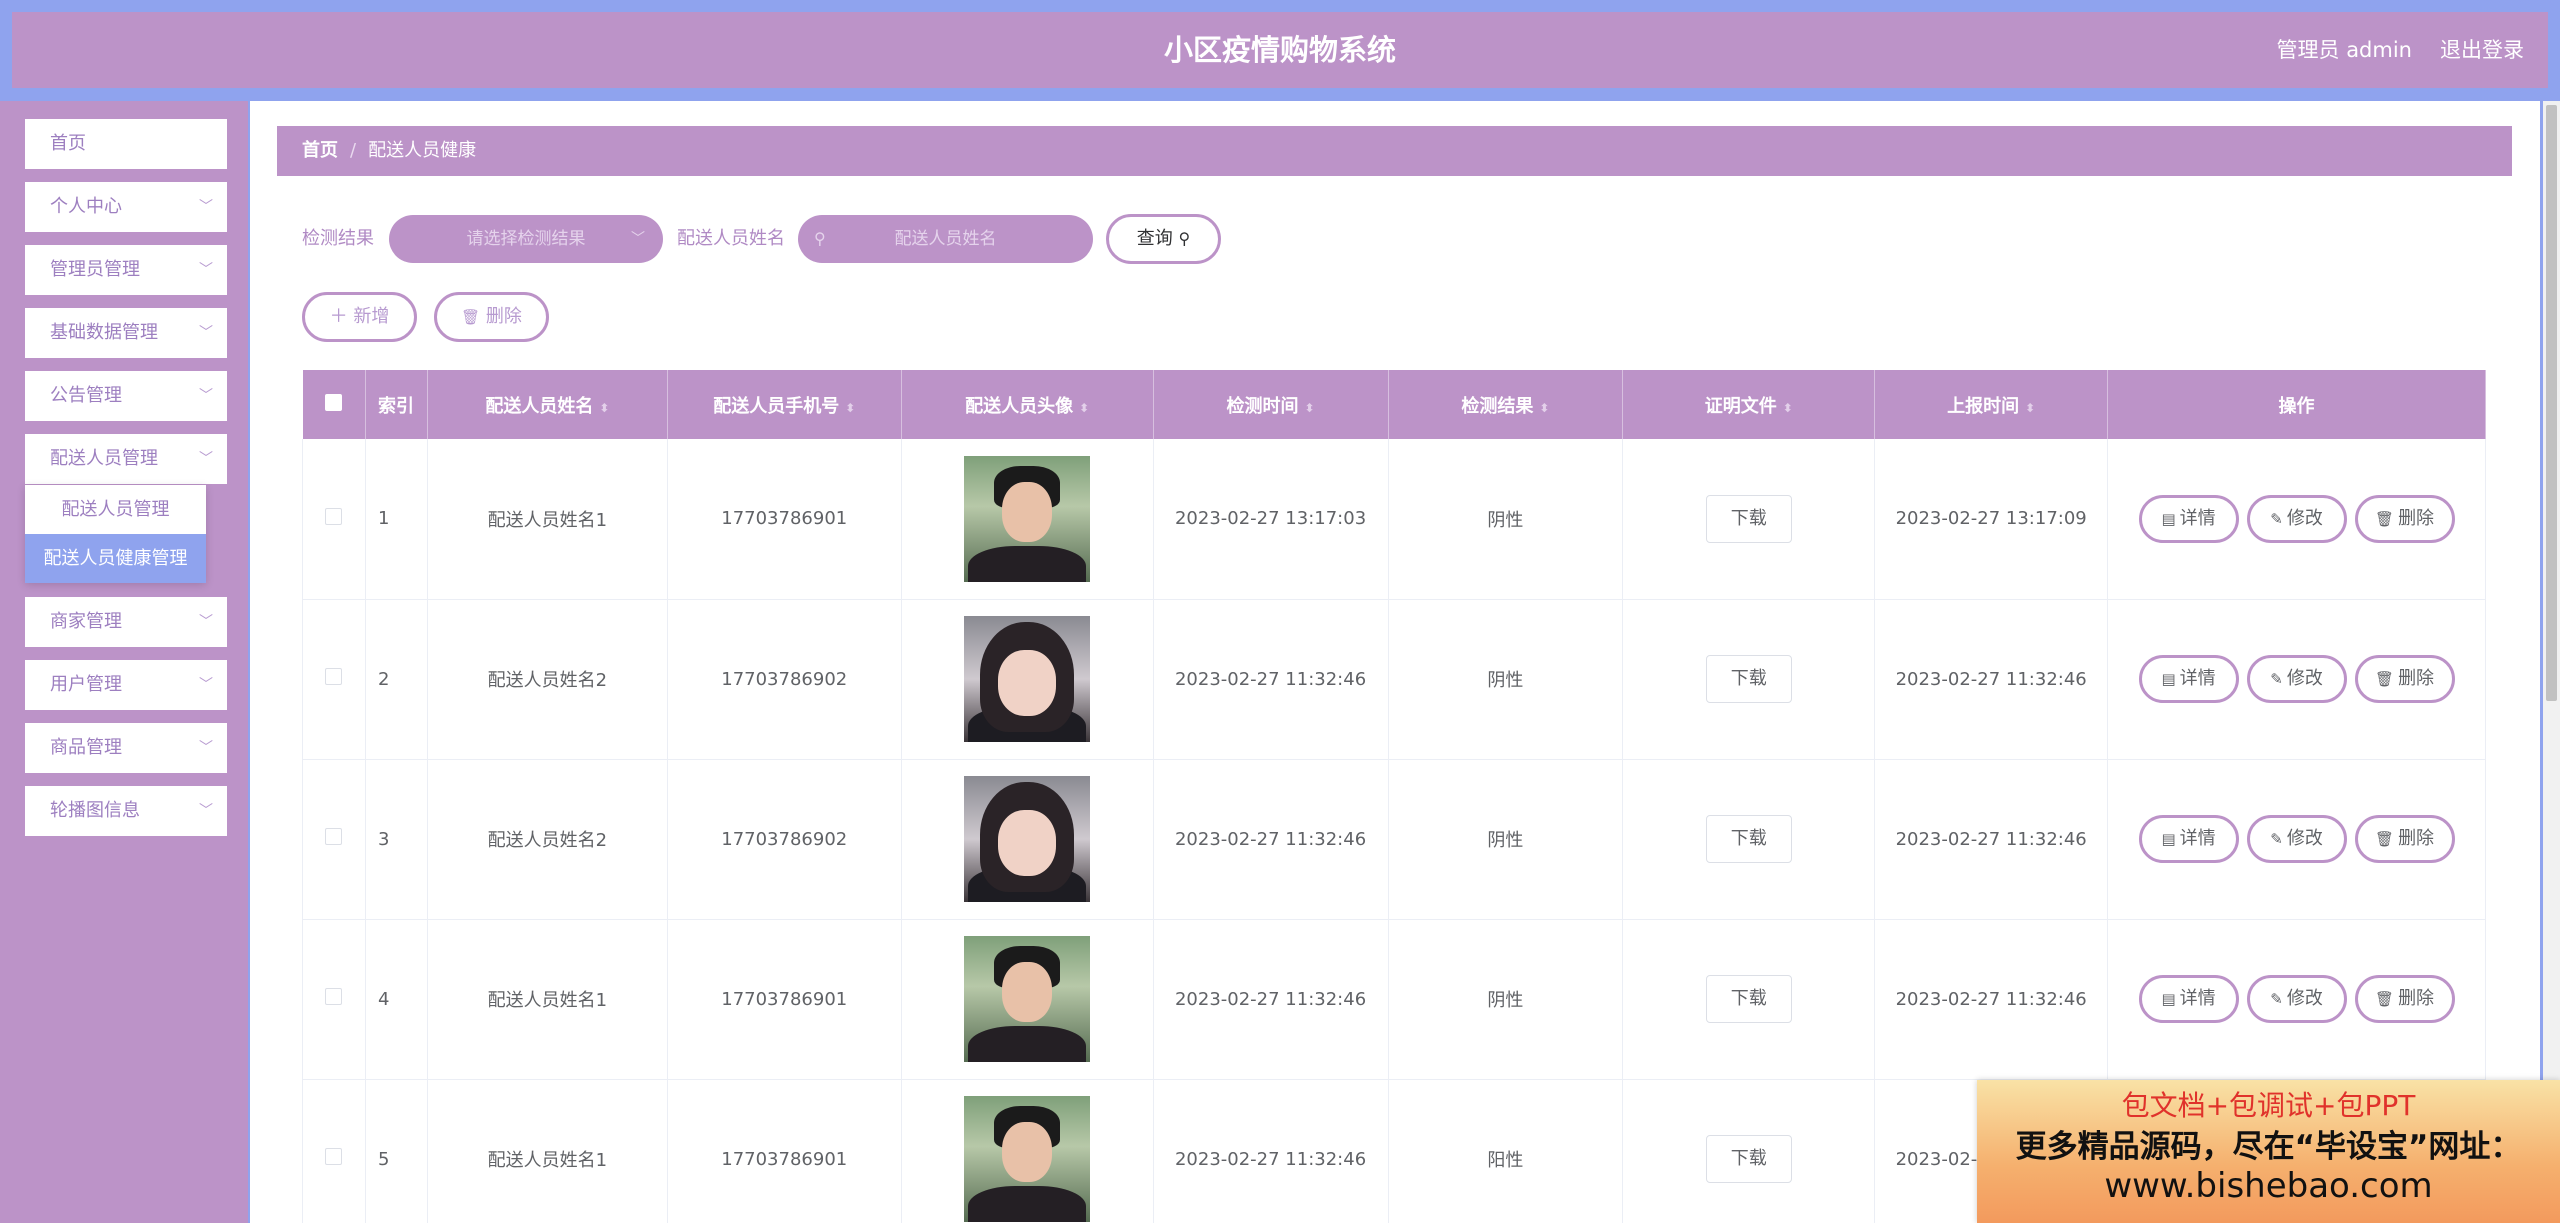 Image resolution: width=2560 pixels, height=1223 pixels. Describe the element at coordinates (68, 143) in the screenshot. I see `sidebar-item-label: 首页` at that location.